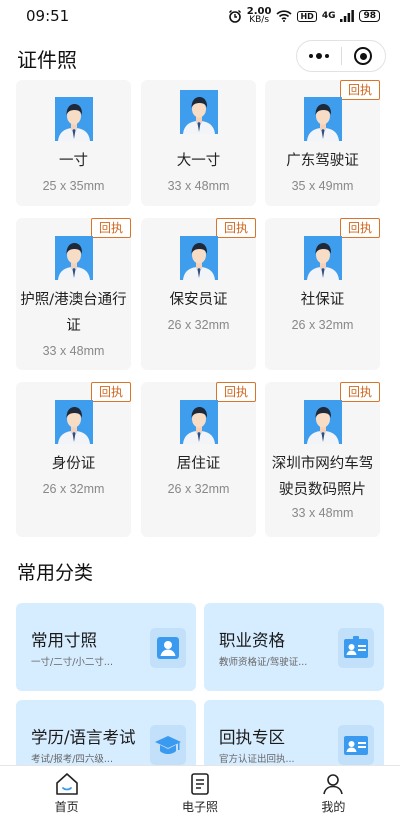 This screenshot has height=820, width=400. Describe the element at coordinates (333, 784) in the screenshot. I see `user-icon` at that location.